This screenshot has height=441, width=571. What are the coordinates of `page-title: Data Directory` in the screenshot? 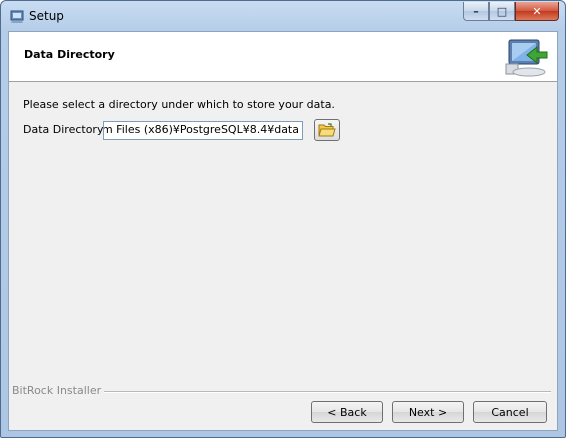 It's located at (69, 54).